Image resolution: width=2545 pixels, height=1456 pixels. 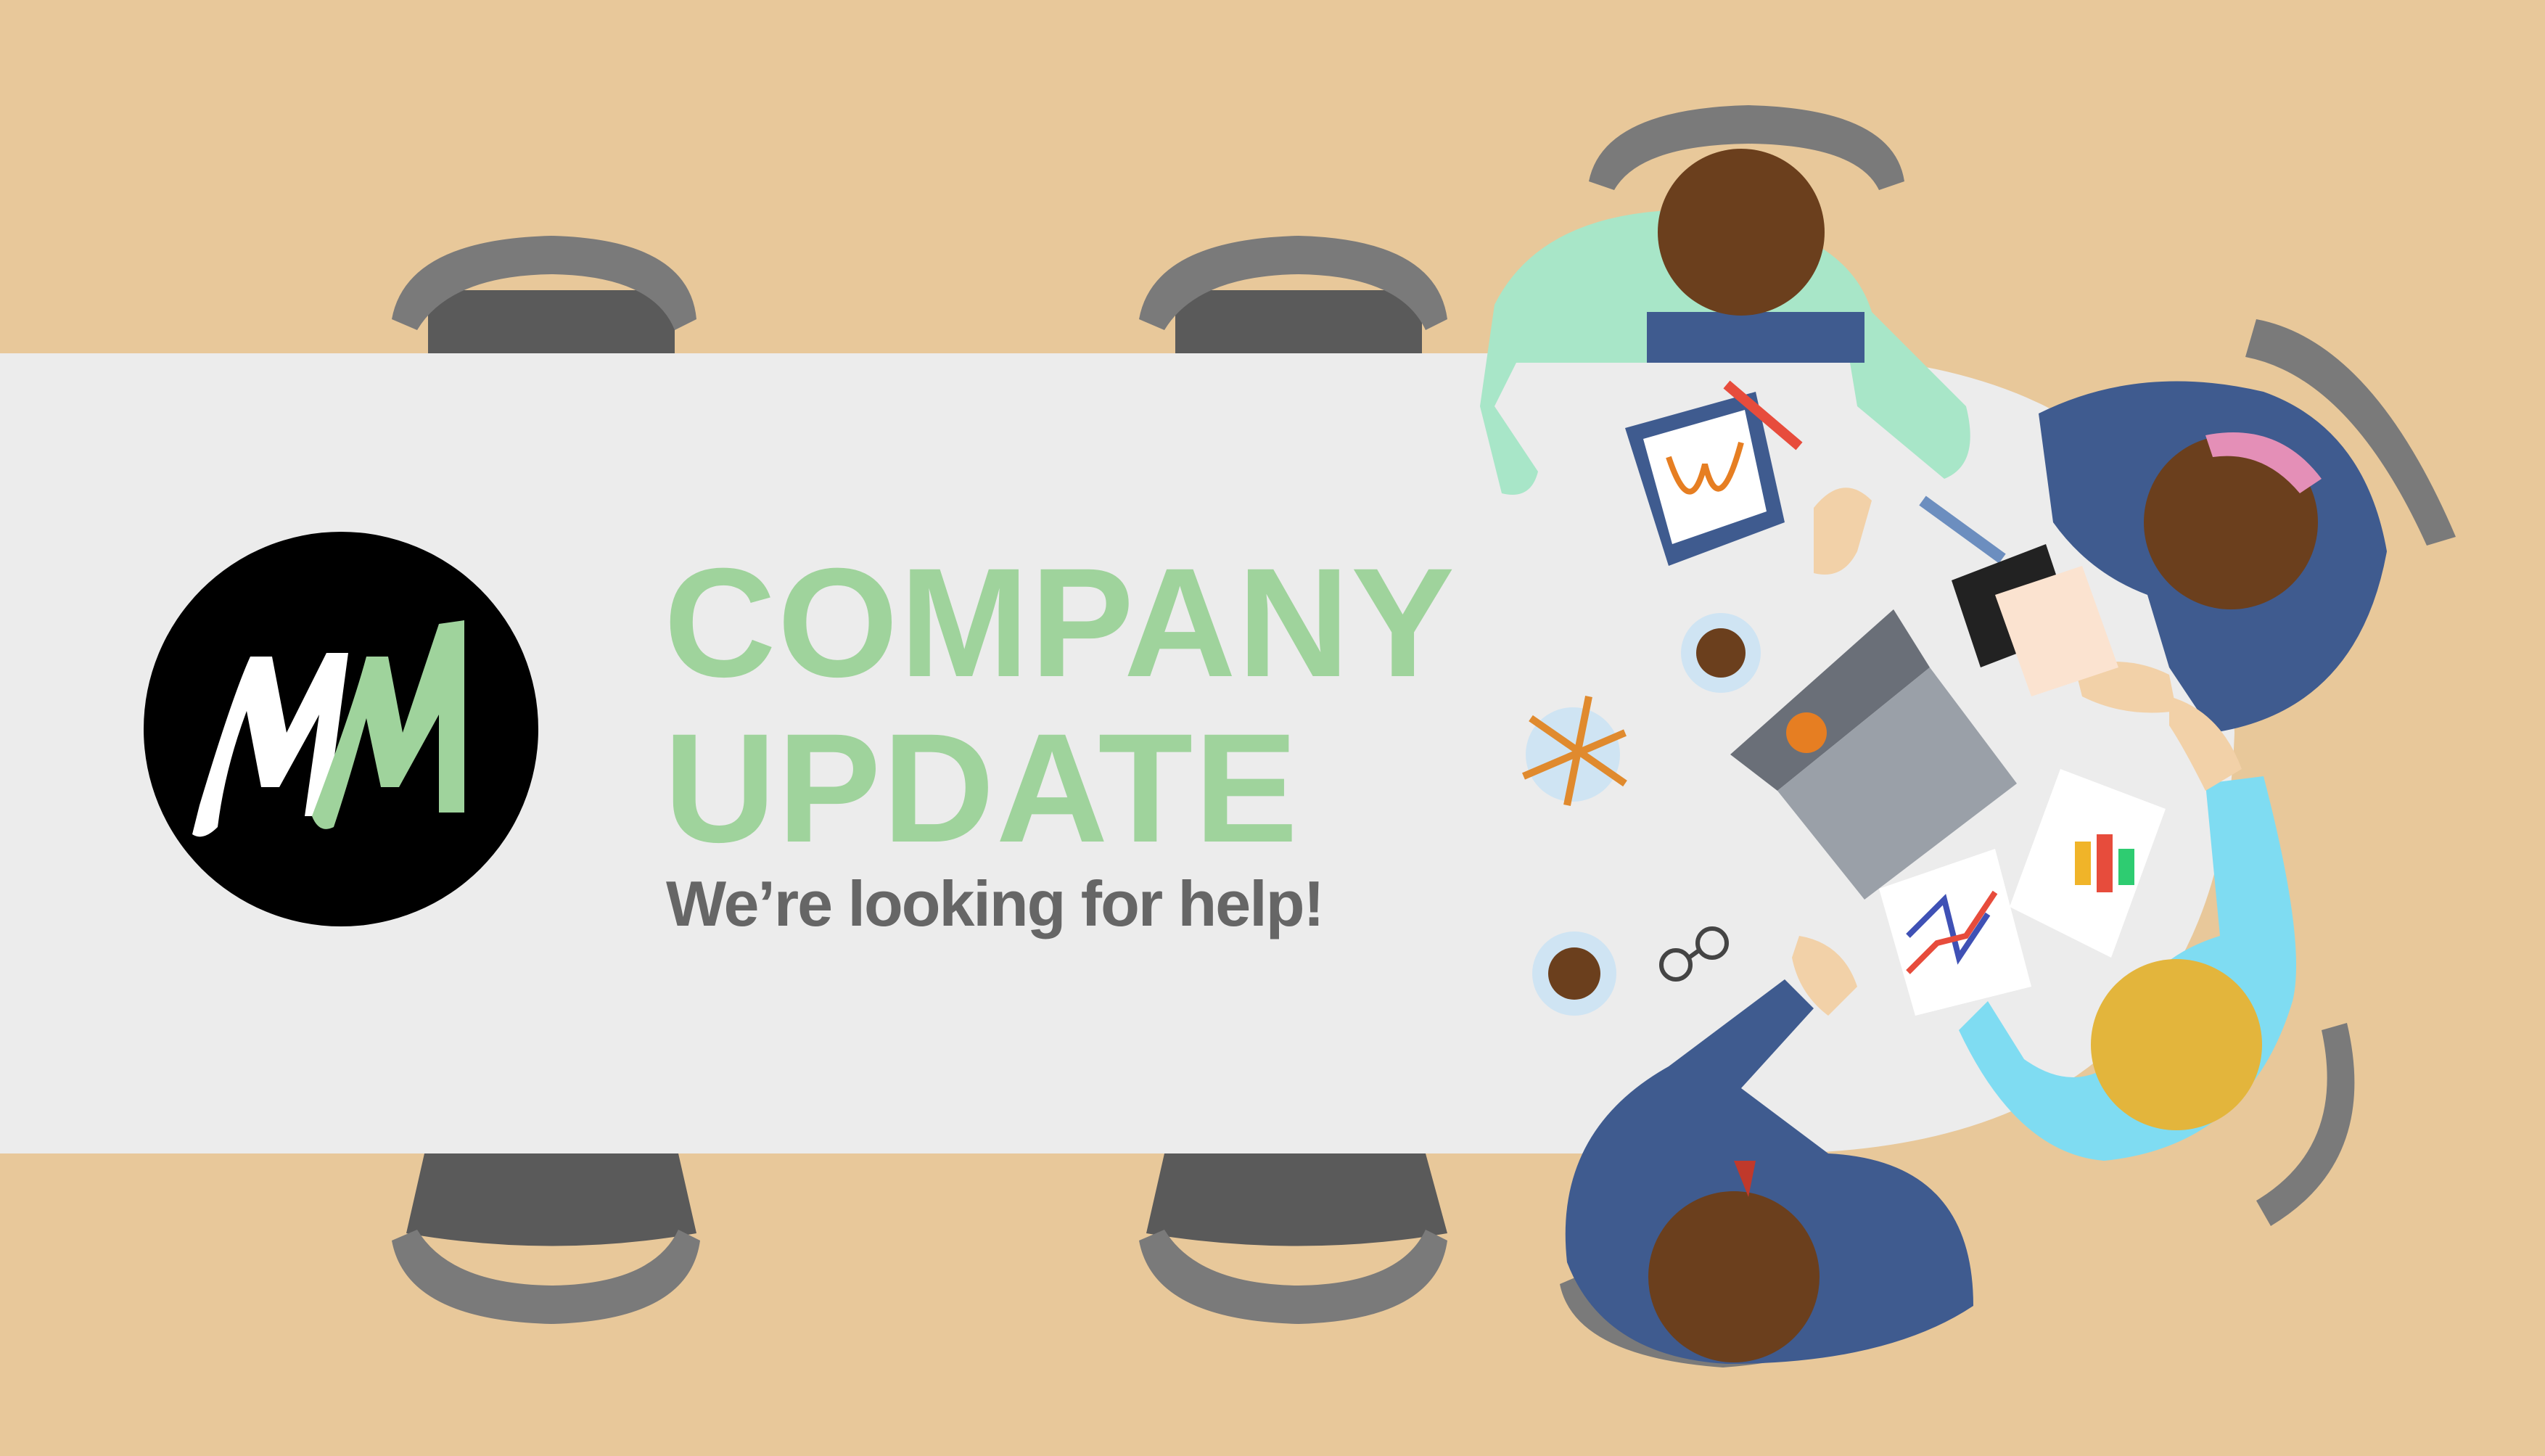 I want to click on tagline: We’re looking for help!, so click(x=995, y=904).